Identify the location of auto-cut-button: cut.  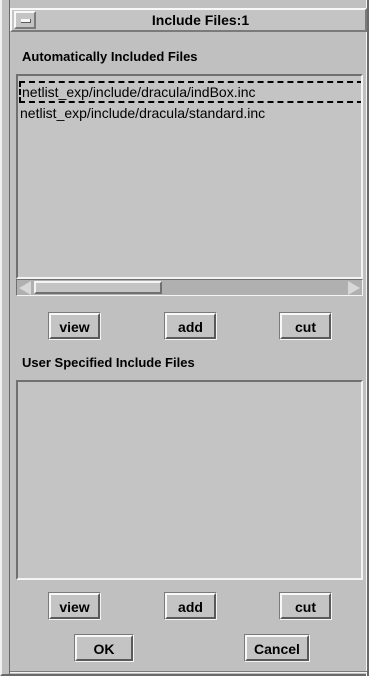
(305, 326).